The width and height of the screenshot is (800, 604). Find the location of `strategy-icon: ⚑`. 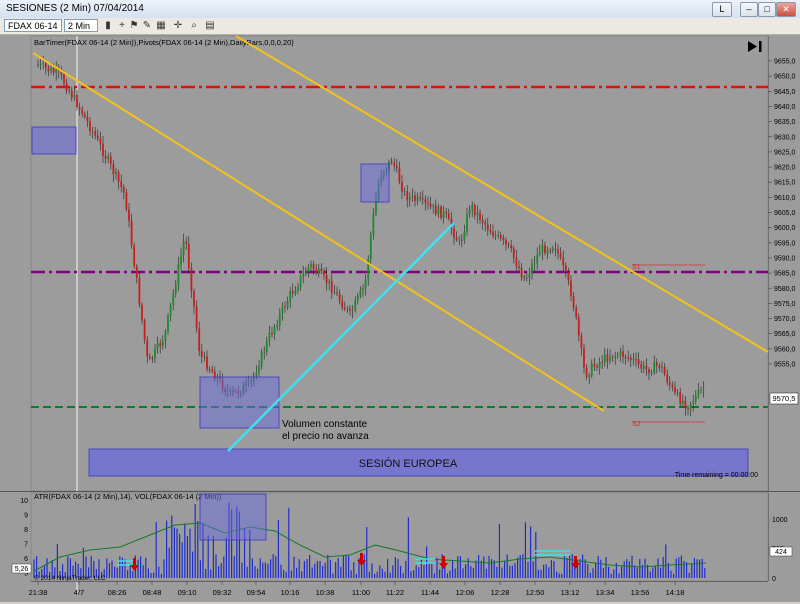

strategy-icon: ⚑ is located at coordinates (134, 26).